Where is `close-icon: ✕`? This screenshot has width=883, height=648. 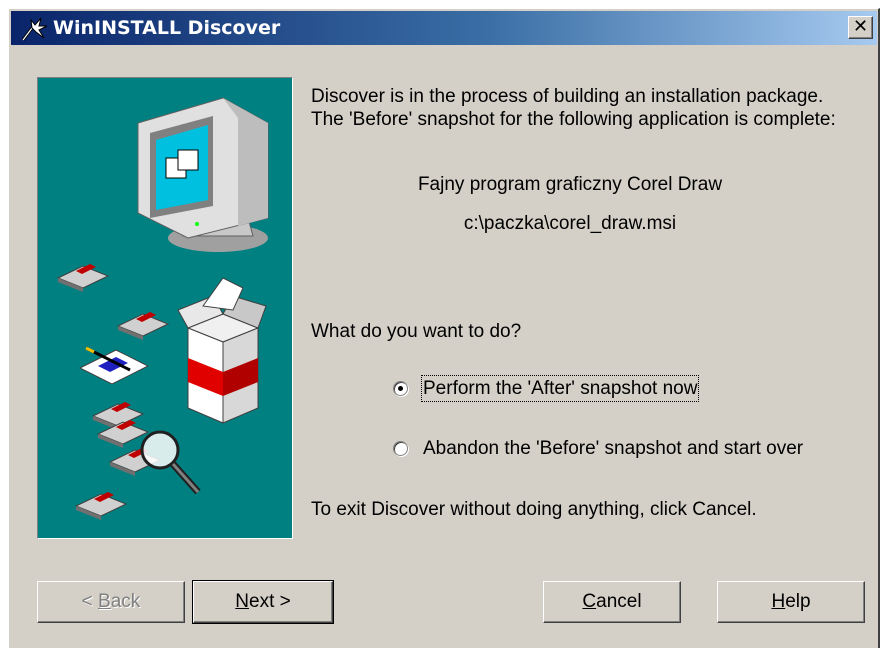 close-icon: ✕ is located at coordinates (860, 26).